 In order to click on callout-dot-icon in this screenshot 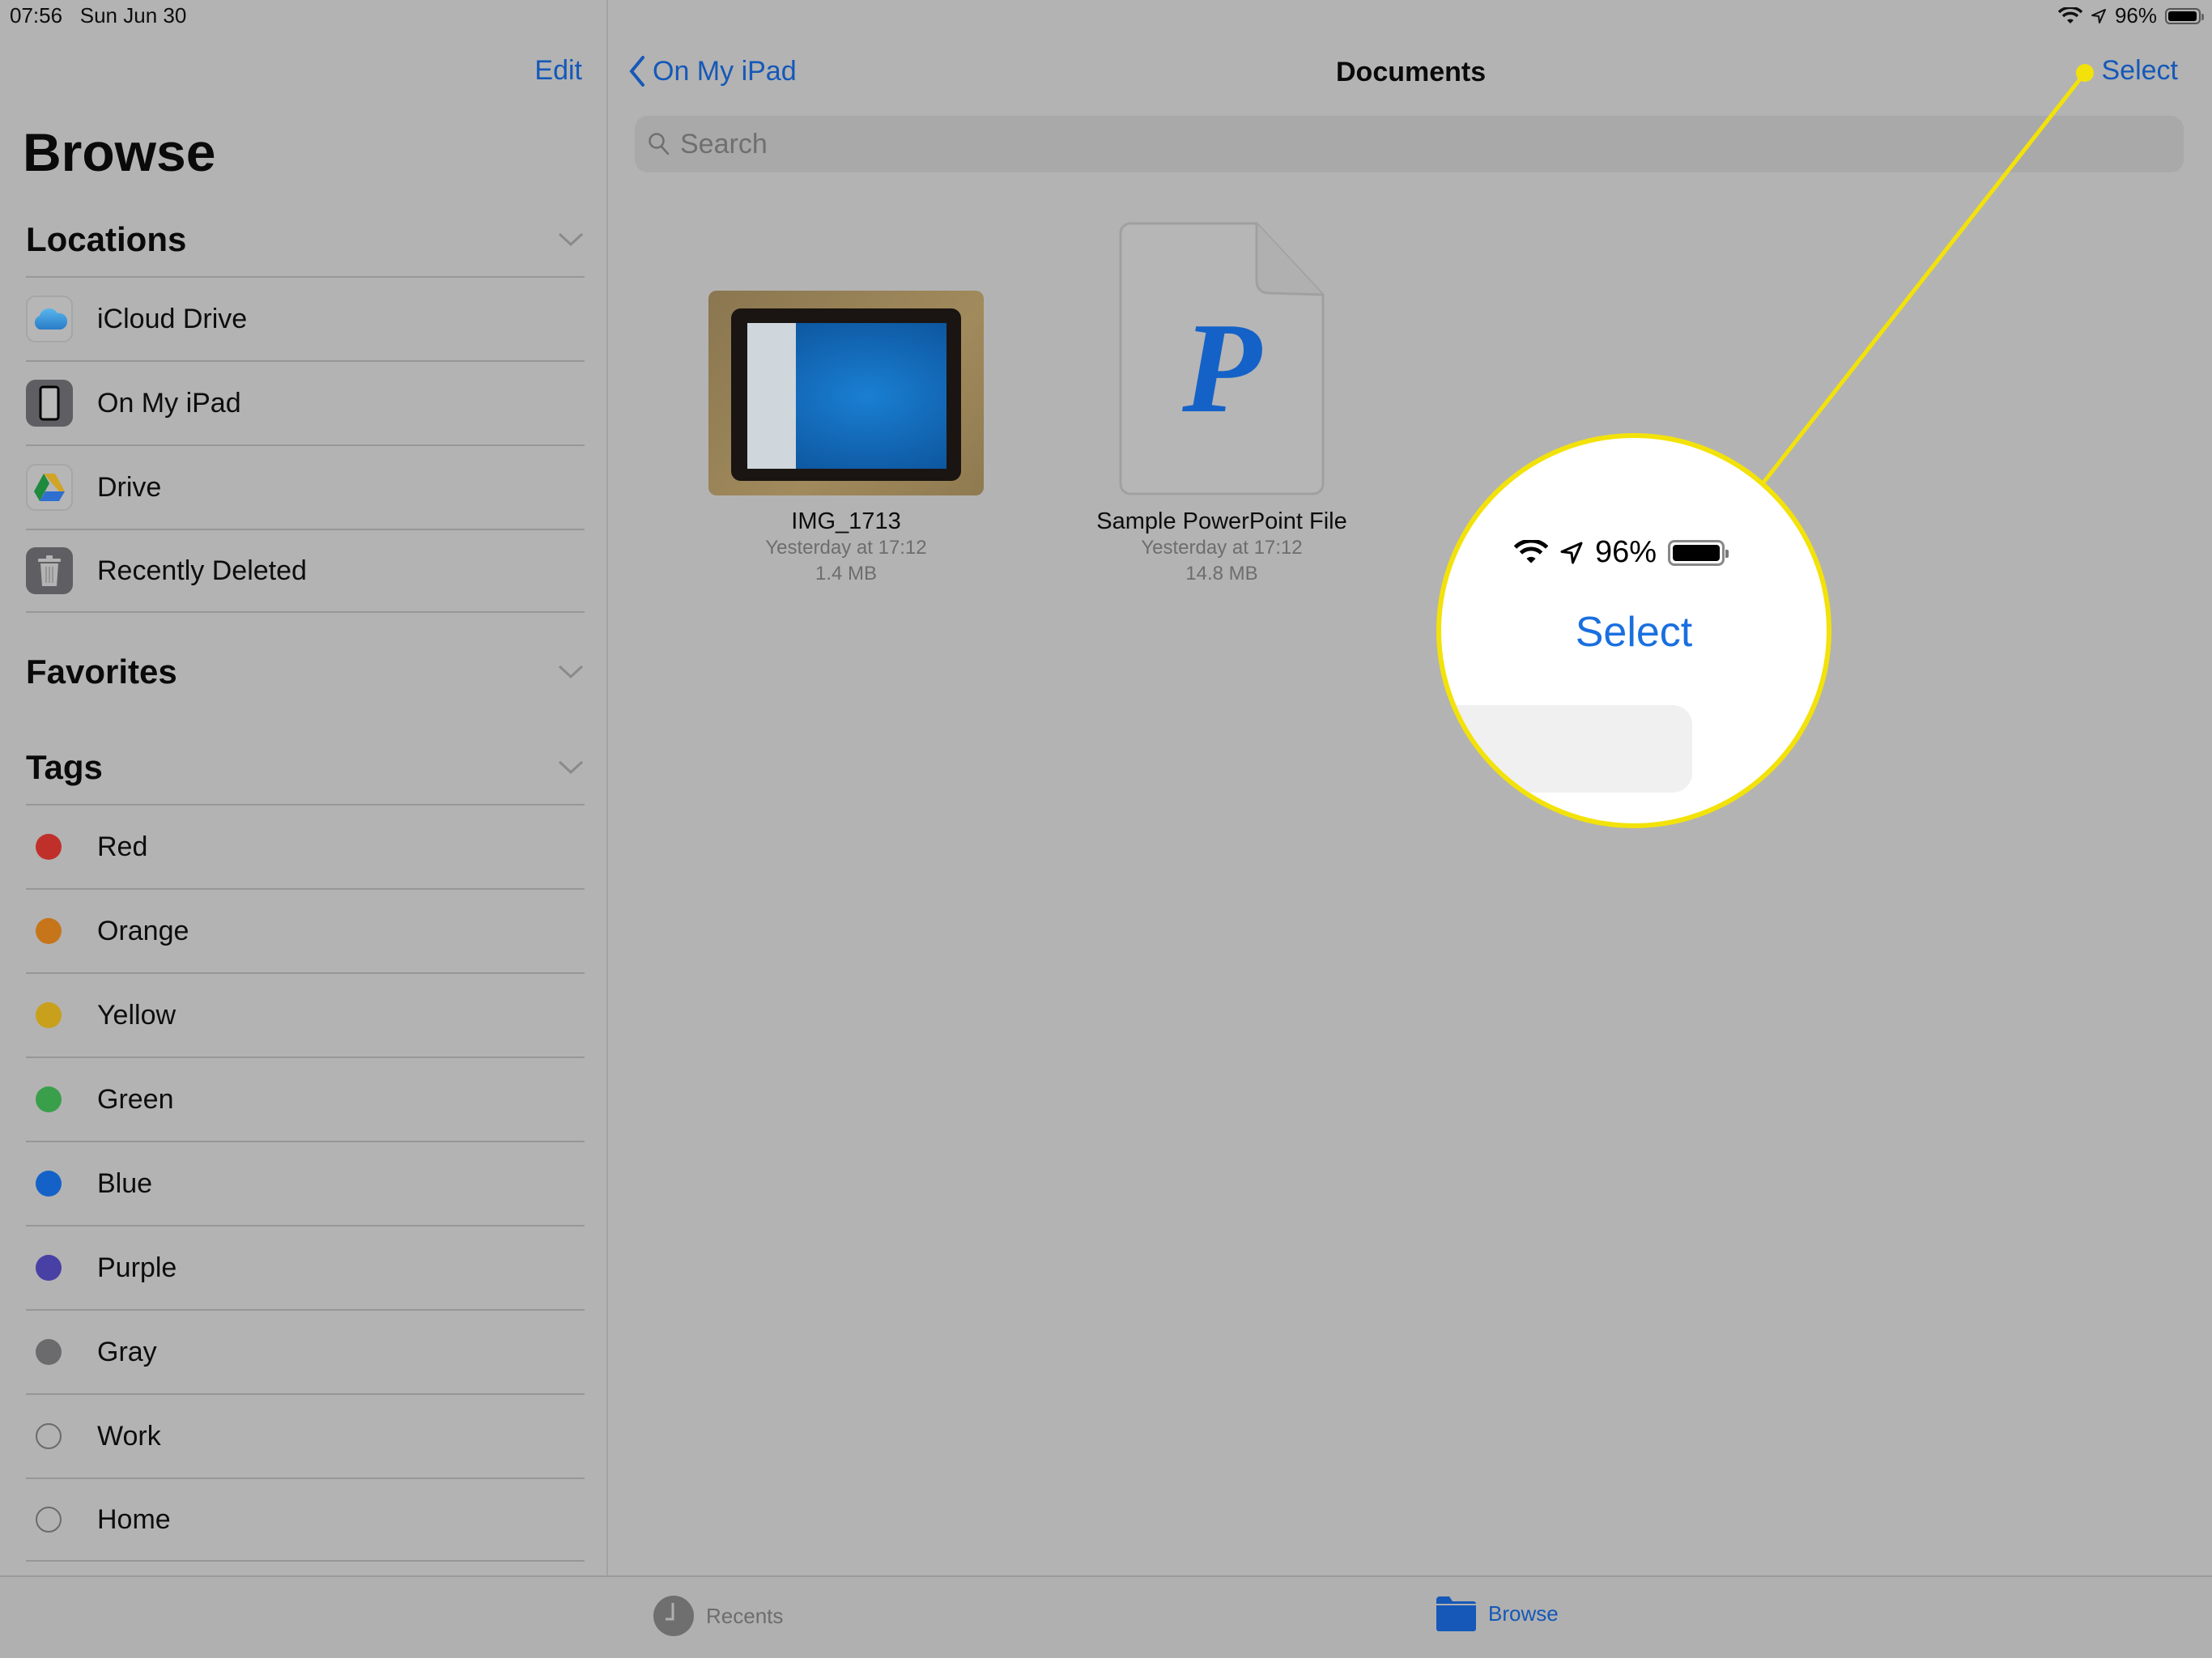, I will do `click(2085, 73)`.